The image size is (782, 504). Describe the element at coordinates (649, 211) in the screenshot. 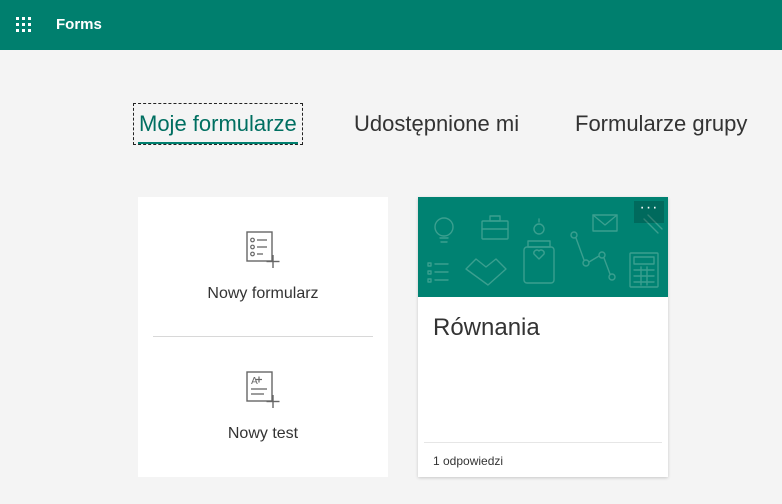

I see `more-options-icon: ···` at that location.